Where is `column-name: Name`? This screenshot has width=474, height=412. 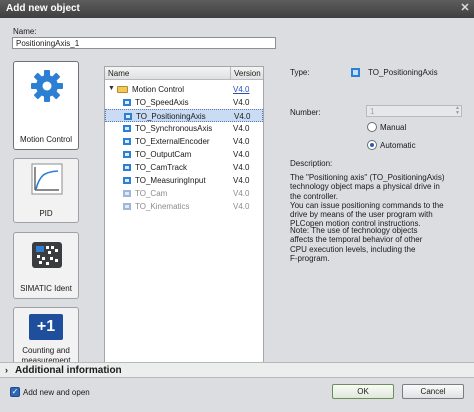
column-name: Name is located at coordinates (118, 73).